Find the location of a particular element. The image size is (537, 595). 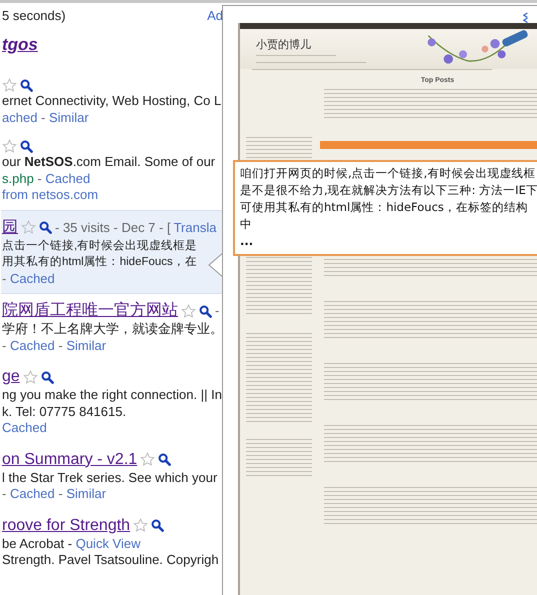

result-title-link: ge is located at coordinates (11, 377).